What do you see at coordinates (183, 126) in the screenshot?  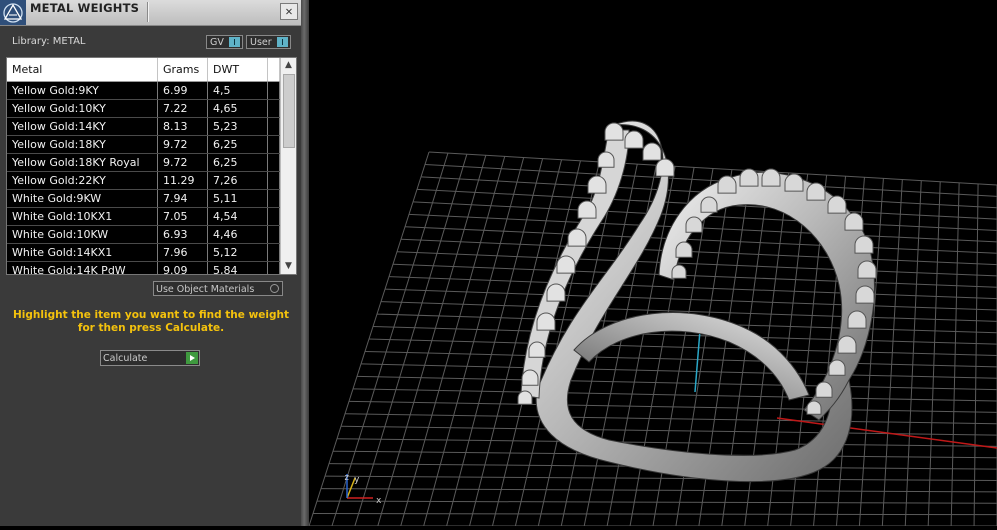 I see `grams-cell: 8.13` at bounding box center [183, 126].